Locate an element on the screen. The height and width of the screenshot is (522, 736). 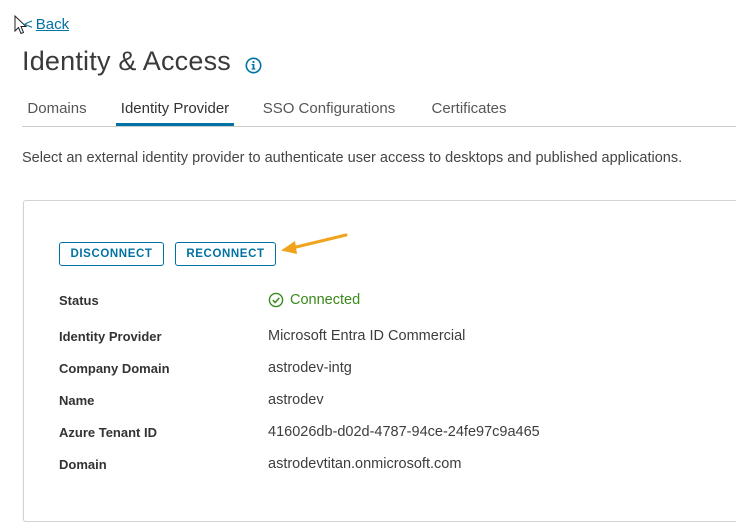
back-link: < Back is located at coordinates (41, 24).